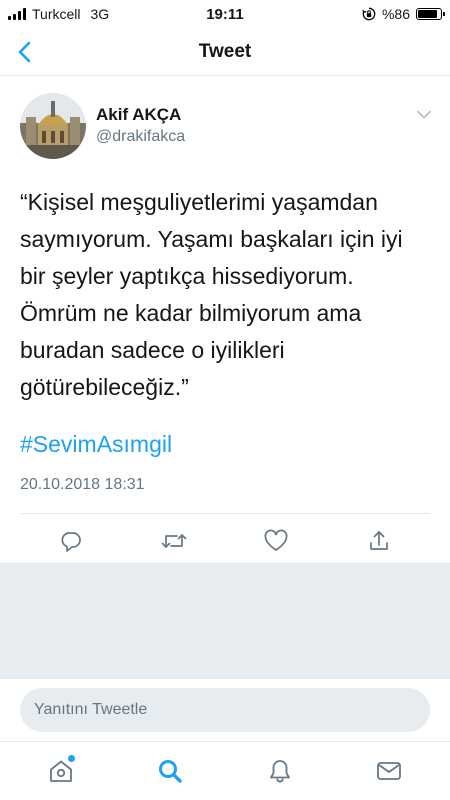 The height and width of the screenshot is (800, 450). I want to click on page-title: Tweet, so click(225, 51).